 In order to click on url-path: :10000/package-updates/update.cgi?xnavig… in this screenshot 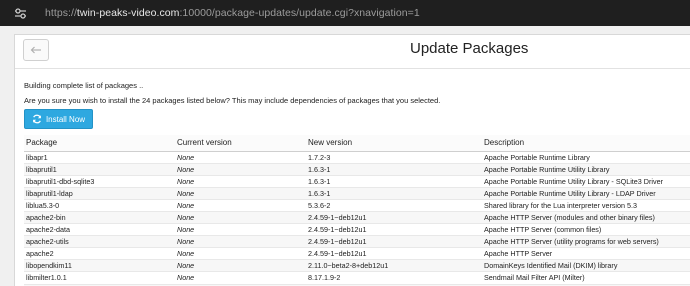, I will do `click(299, 13)`.